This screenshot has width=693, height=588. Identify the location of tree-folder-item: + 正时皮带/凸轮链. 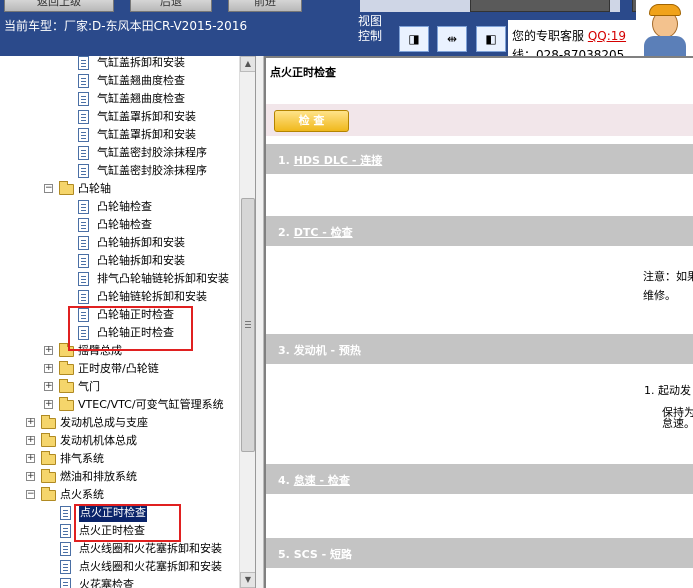
(119, 369).